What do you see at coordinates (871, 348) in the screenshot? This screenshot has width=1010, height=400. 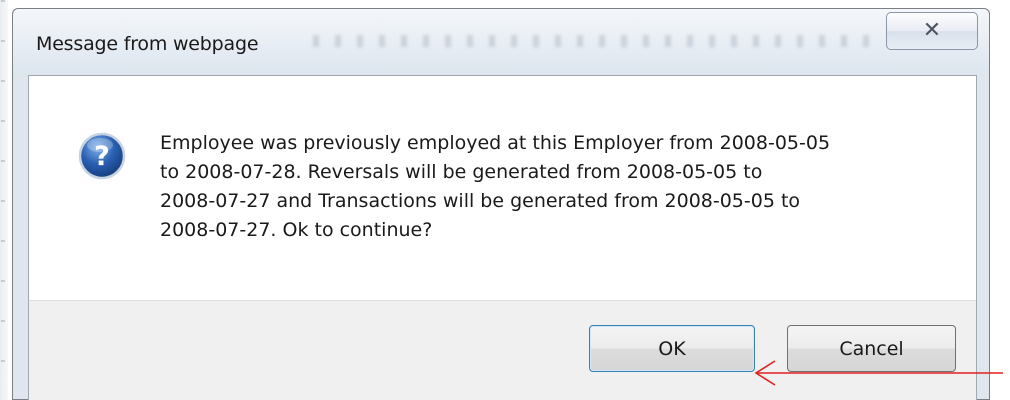 I see `cancel-button: Cancel` at bounding box center [871, 348].